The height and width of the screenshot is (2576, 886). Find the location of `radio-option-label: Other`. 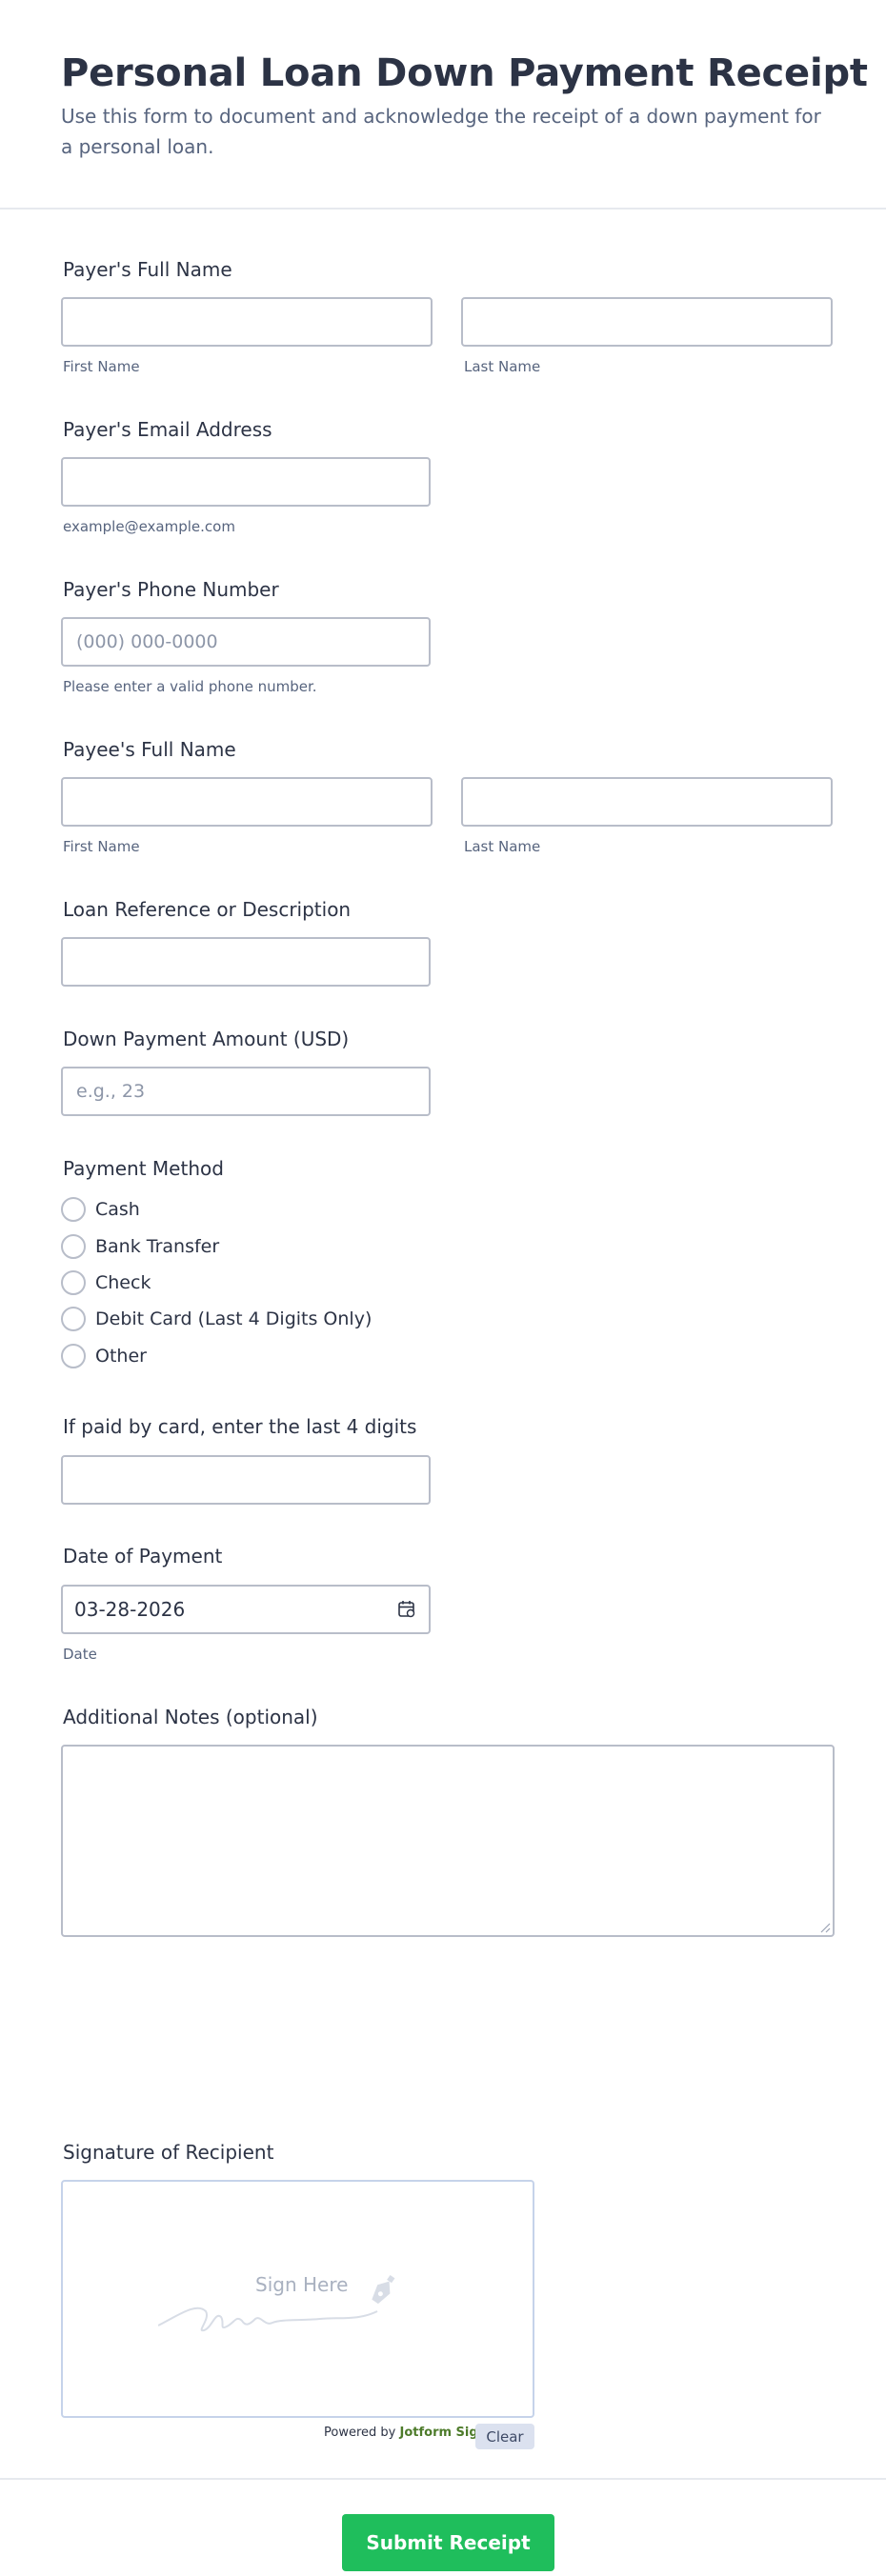

radio-option-label: Other is located at coordinates (121, 1356).